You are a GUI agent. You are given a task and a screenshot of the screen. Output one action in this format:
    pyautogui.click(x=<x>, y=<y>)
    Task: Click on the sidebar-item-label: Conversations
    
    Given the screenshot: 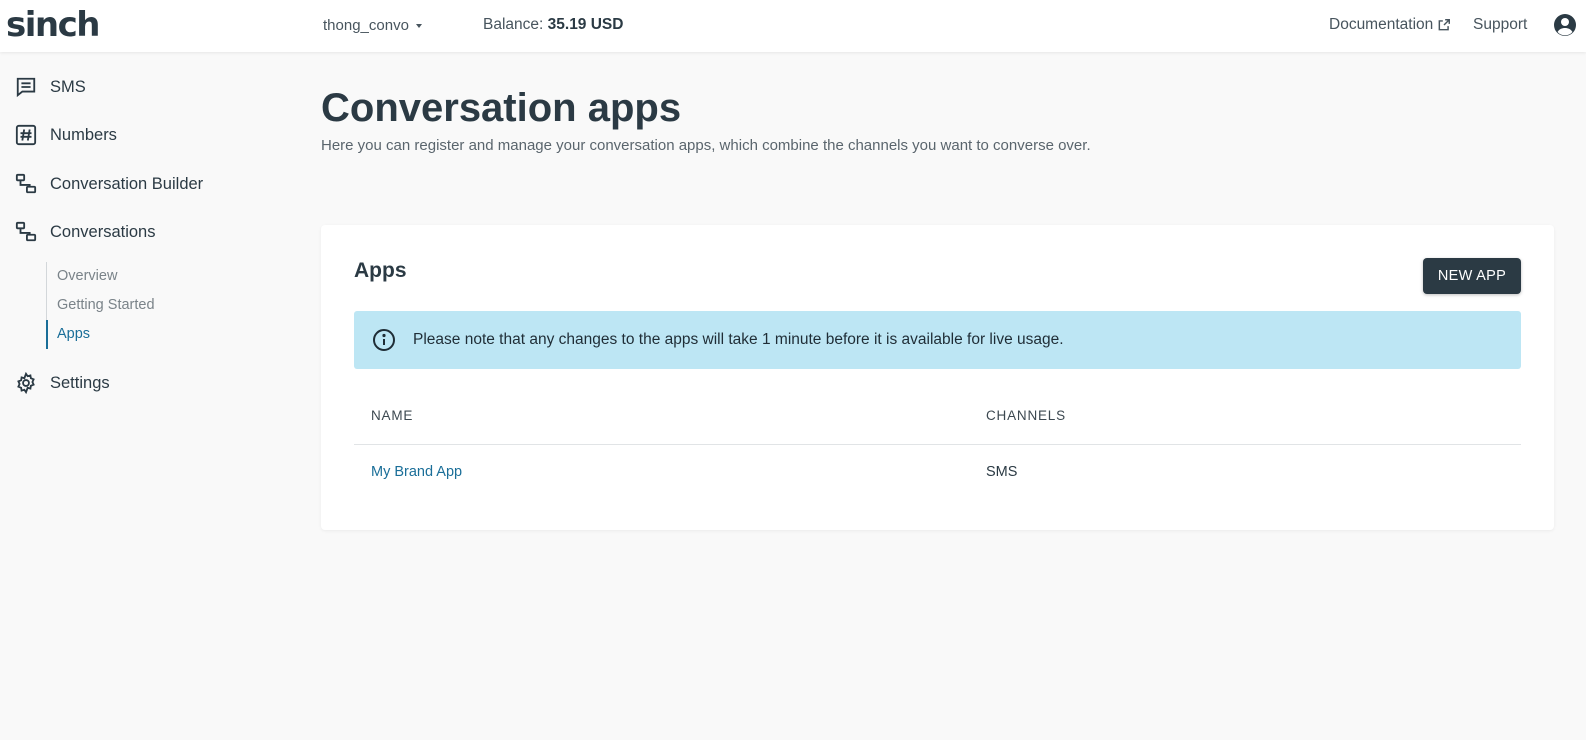 What is the action you would take?
    pyautogui.click(x=103, y=231)
    